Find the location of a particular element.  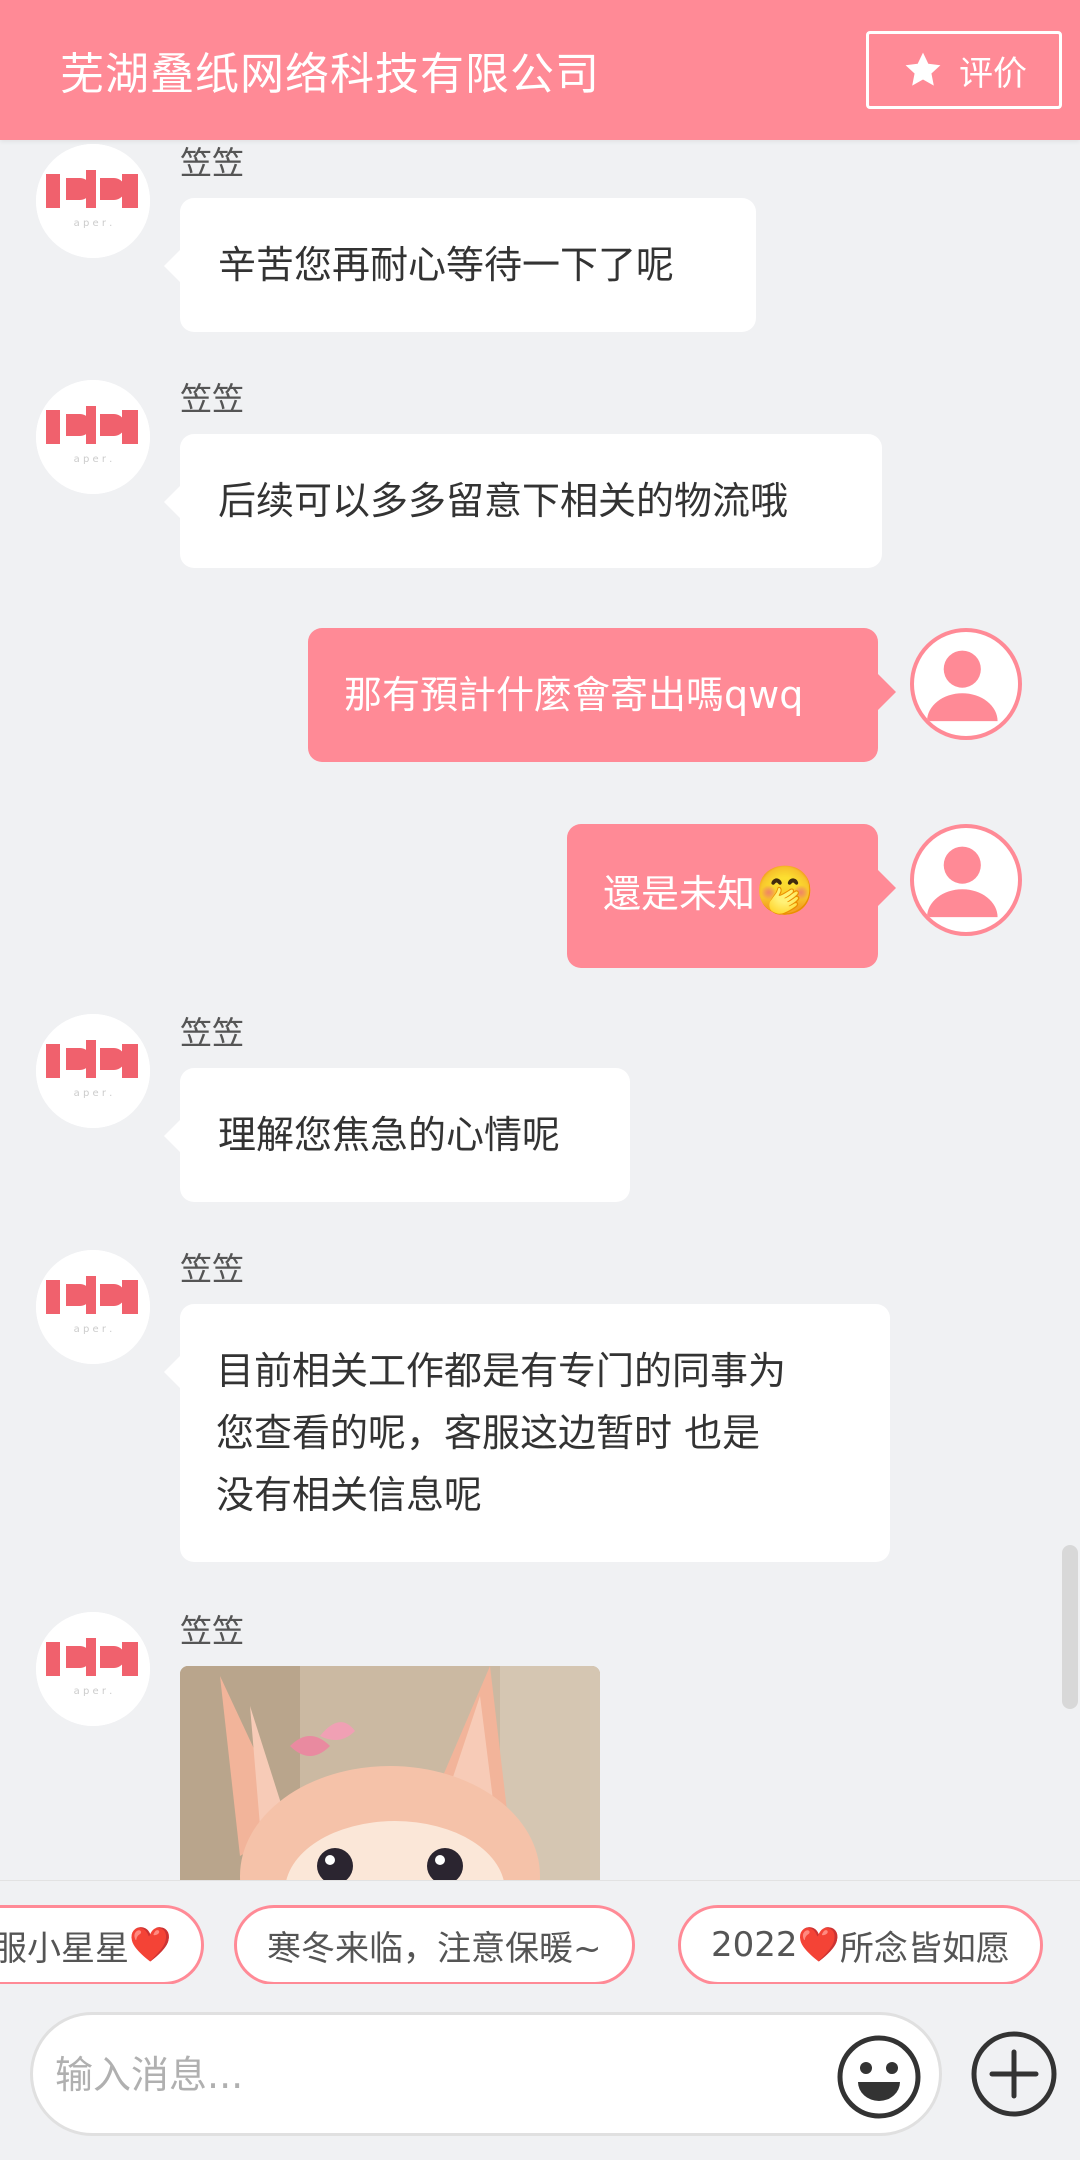

message-text: 理解您焦急的心情呢 is located at coordinates (389, 1135).